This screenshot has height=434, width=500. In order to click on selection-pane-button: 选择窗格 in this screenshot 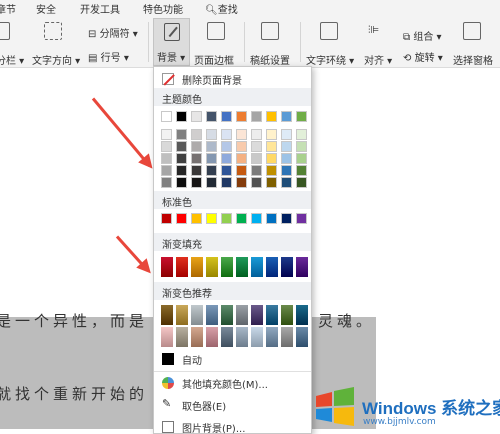, I will do `click(473, 59)`.